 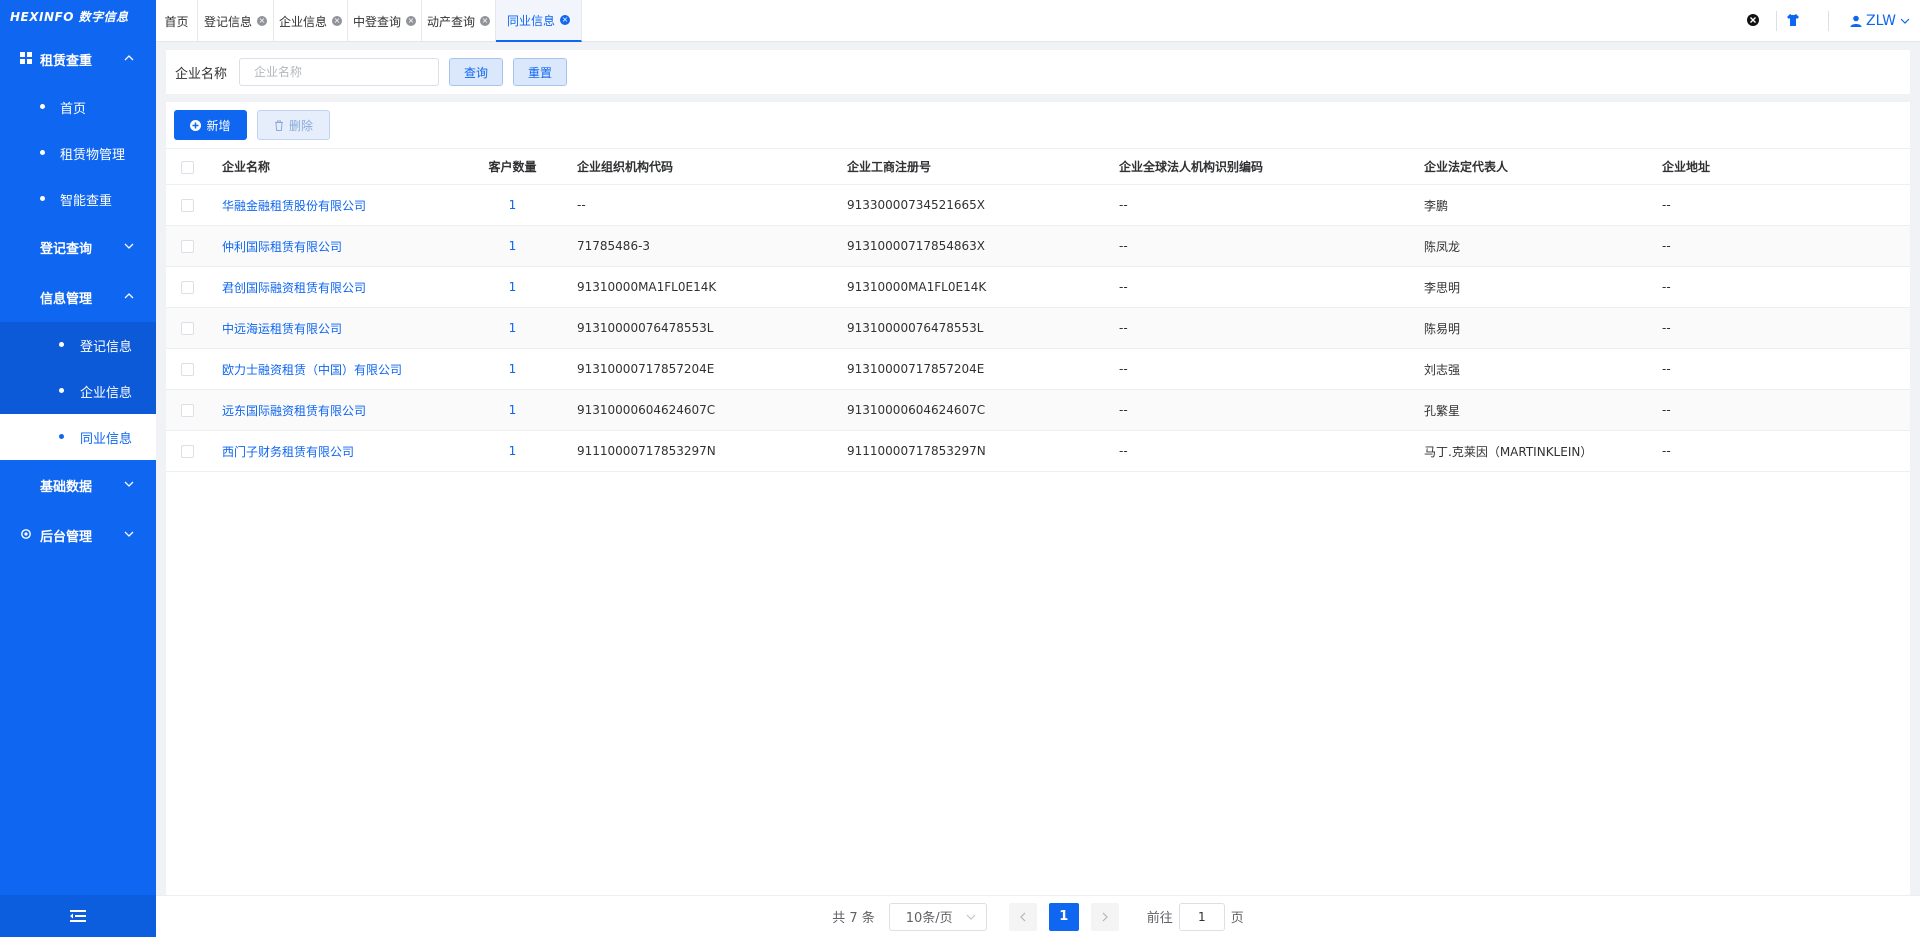 What do you see at coordinates (78, 297) in the screenshot?
I see `menu-group-info-management: 信息管理` at bounding box center [78, 297].